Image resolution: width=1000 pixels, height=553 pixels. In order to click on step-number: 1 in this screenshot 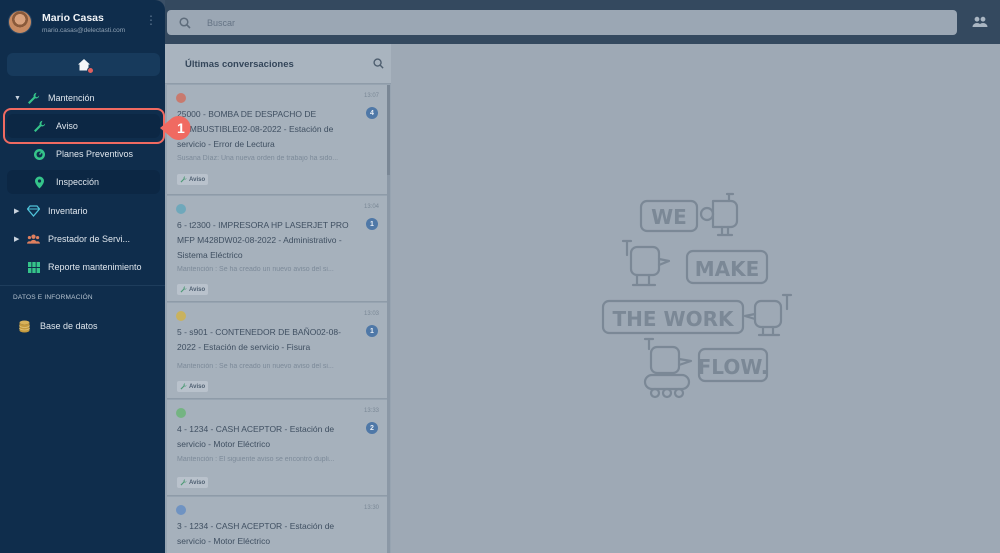, I will do `click(181, 128)`.